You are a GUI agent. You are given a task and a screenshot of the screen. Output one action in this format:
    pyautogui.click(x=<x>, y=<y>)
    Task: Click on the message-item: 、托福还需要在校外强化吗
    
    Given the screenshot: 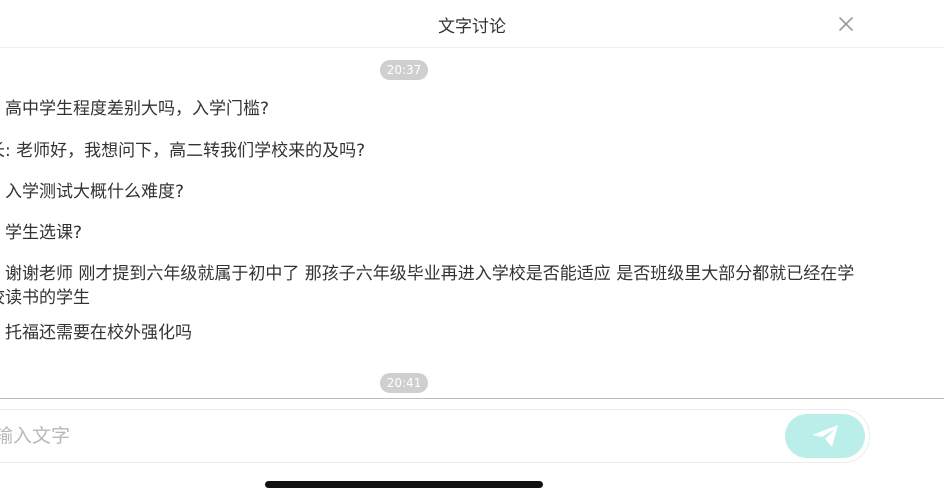 What is the action you would take?
    pyautogui.click(x=96, y=333)
    